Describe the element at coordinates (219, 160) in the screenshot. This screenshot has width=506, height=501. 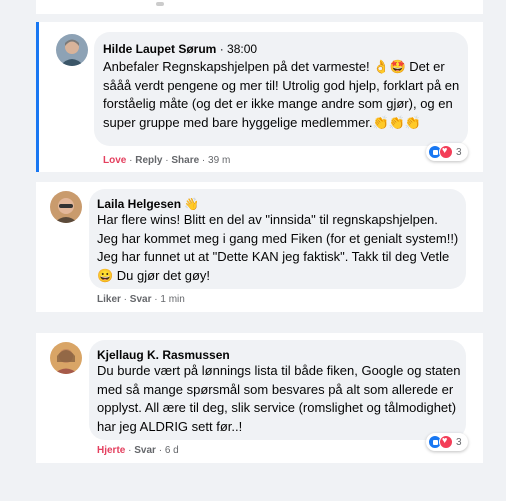
I see `comment-age: 39 m` at that location.